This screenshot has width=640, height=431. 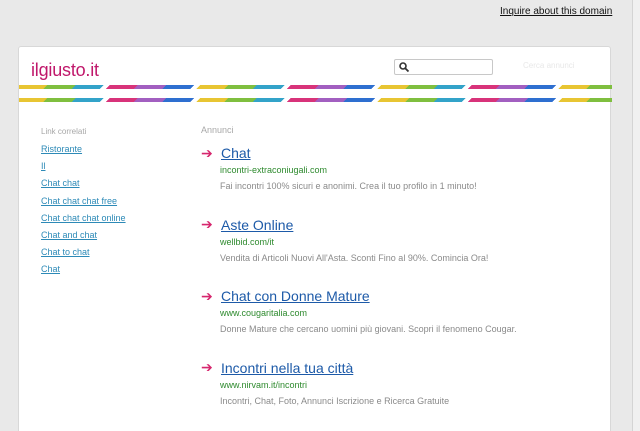 What do you see at coordinates (60, 183) in the screenshot?
I see `related-link: Chat chat` at bounding box center [60, 183].